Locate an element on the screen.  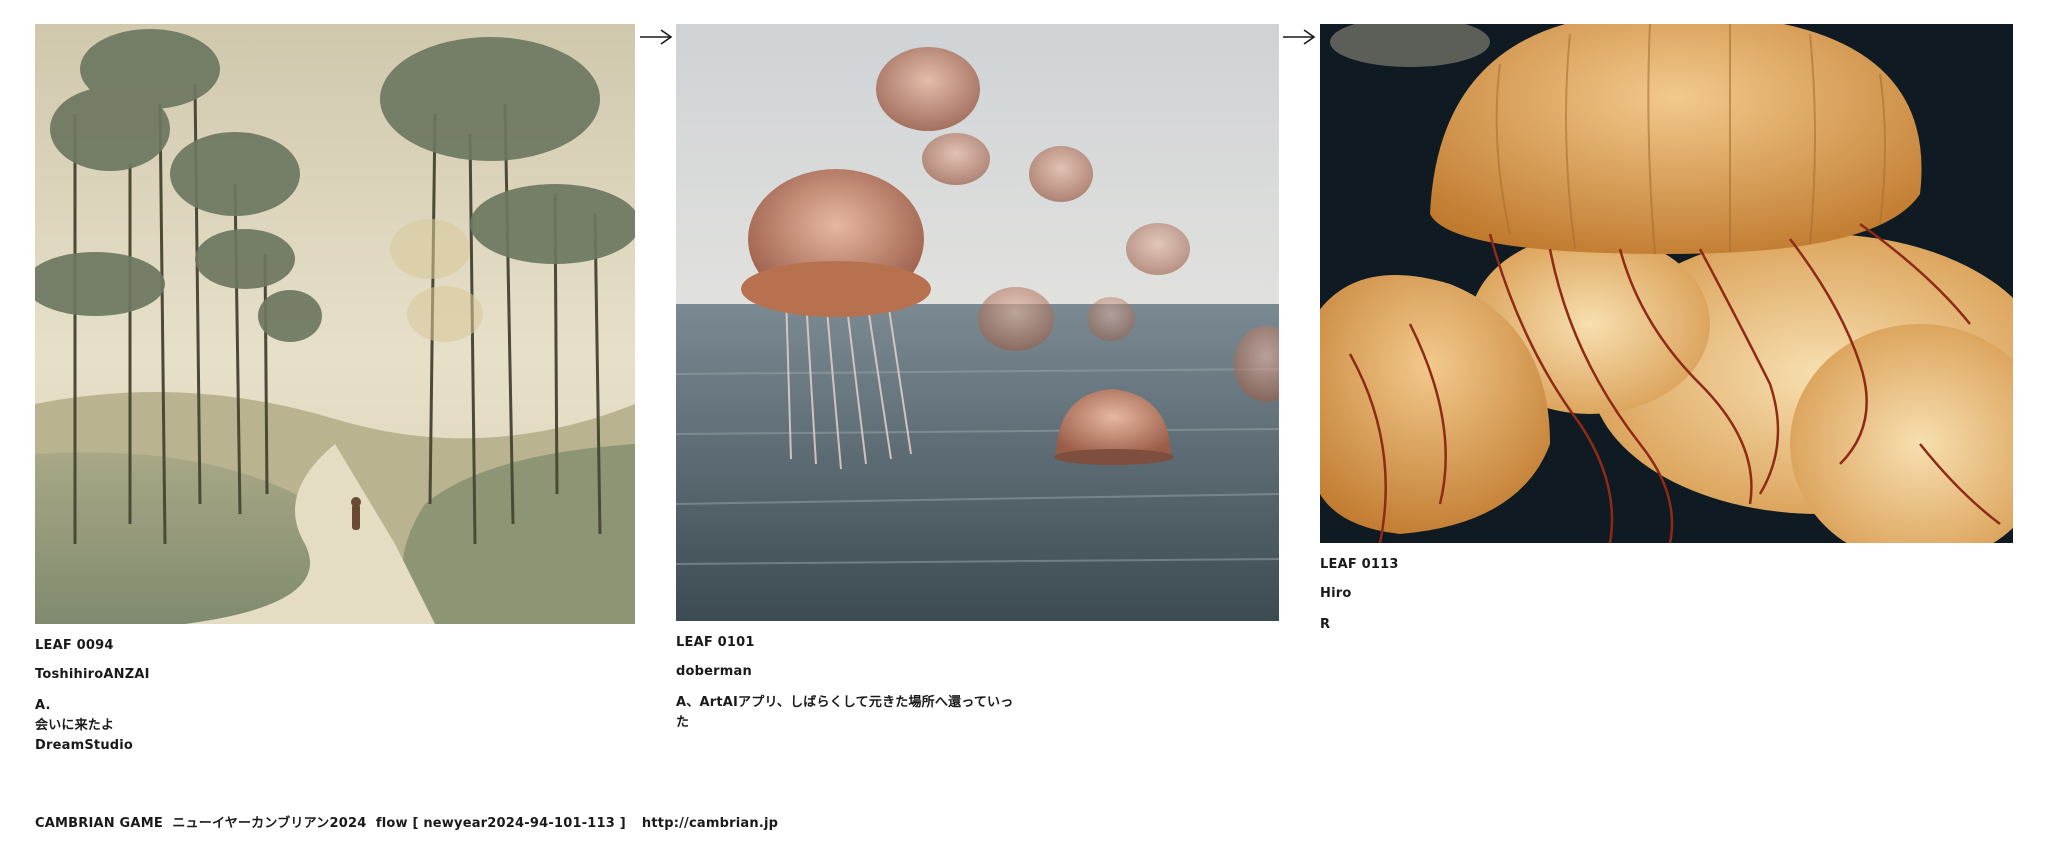
leaf-id: LEAF 0094 is located at coordinates (74, 645).